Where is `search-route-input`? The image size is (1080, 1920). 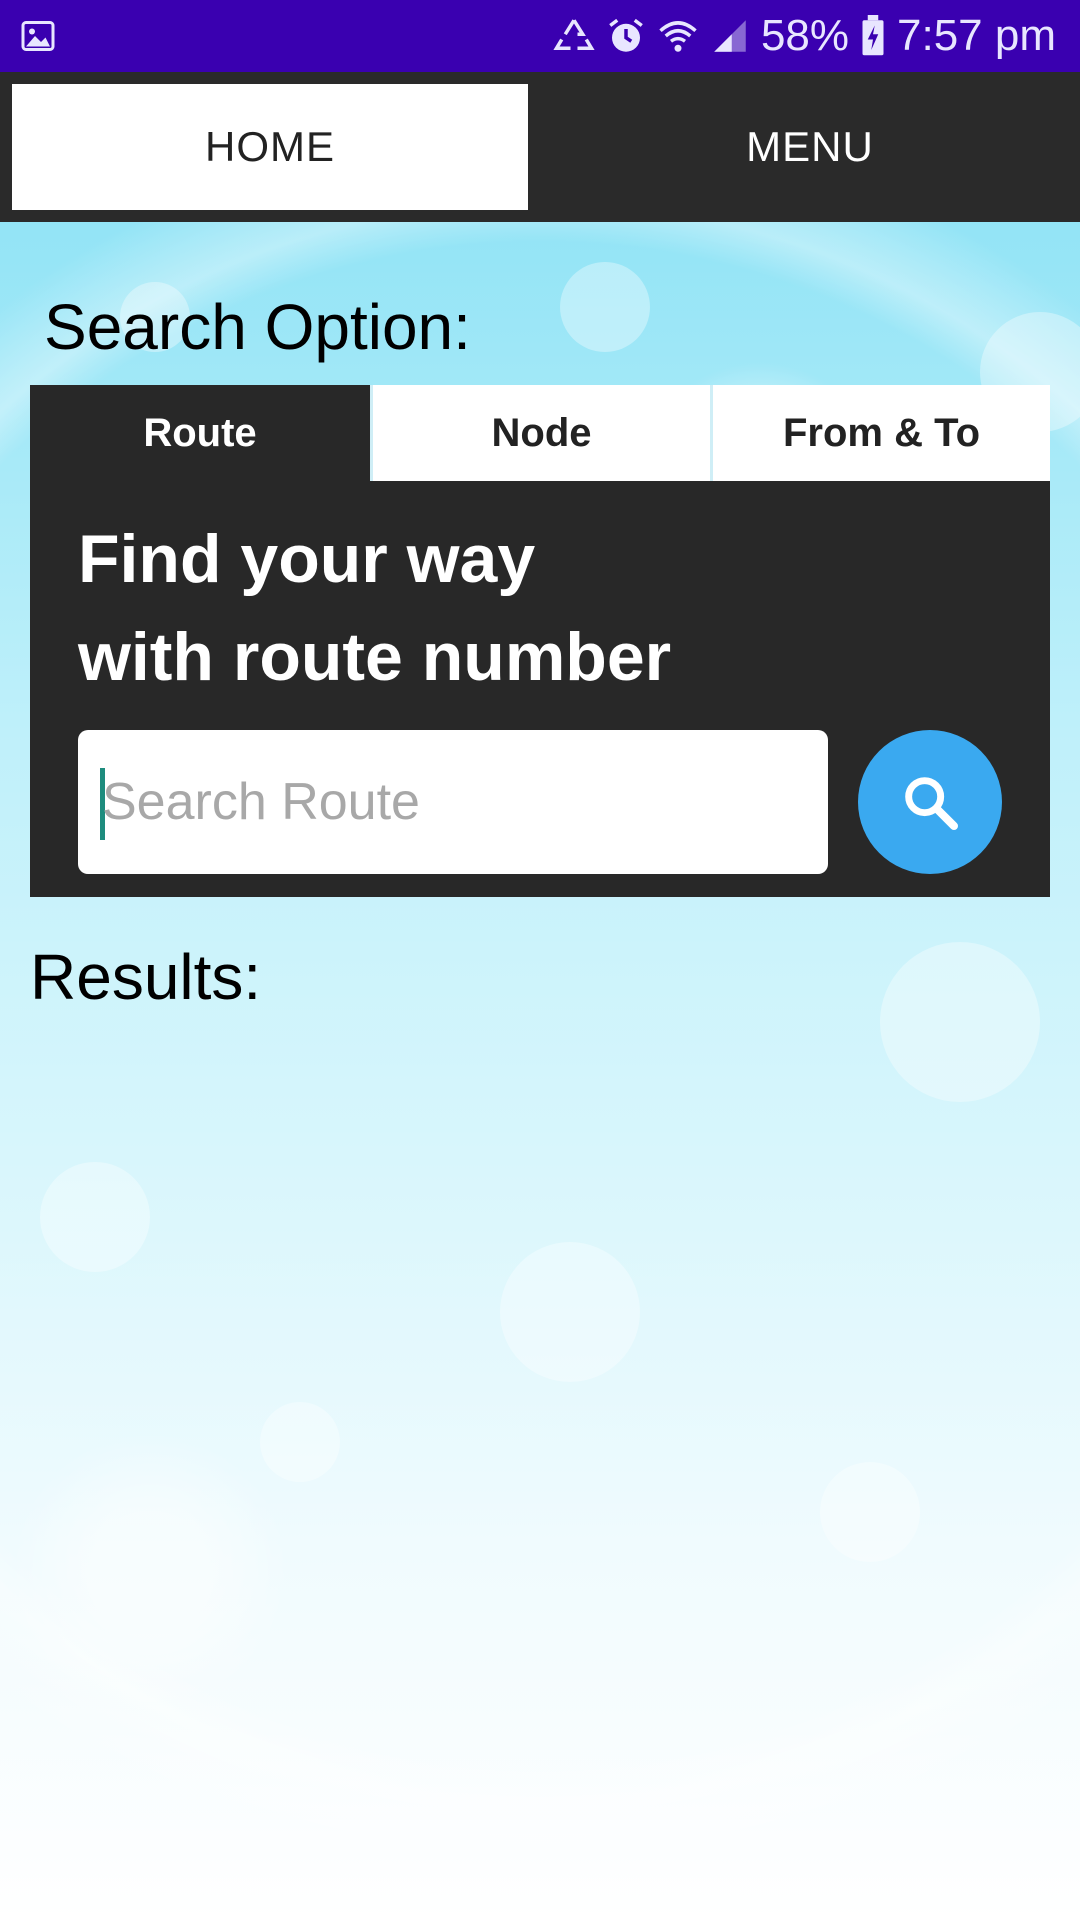
search-route-input is located at coordinates (452, 802).